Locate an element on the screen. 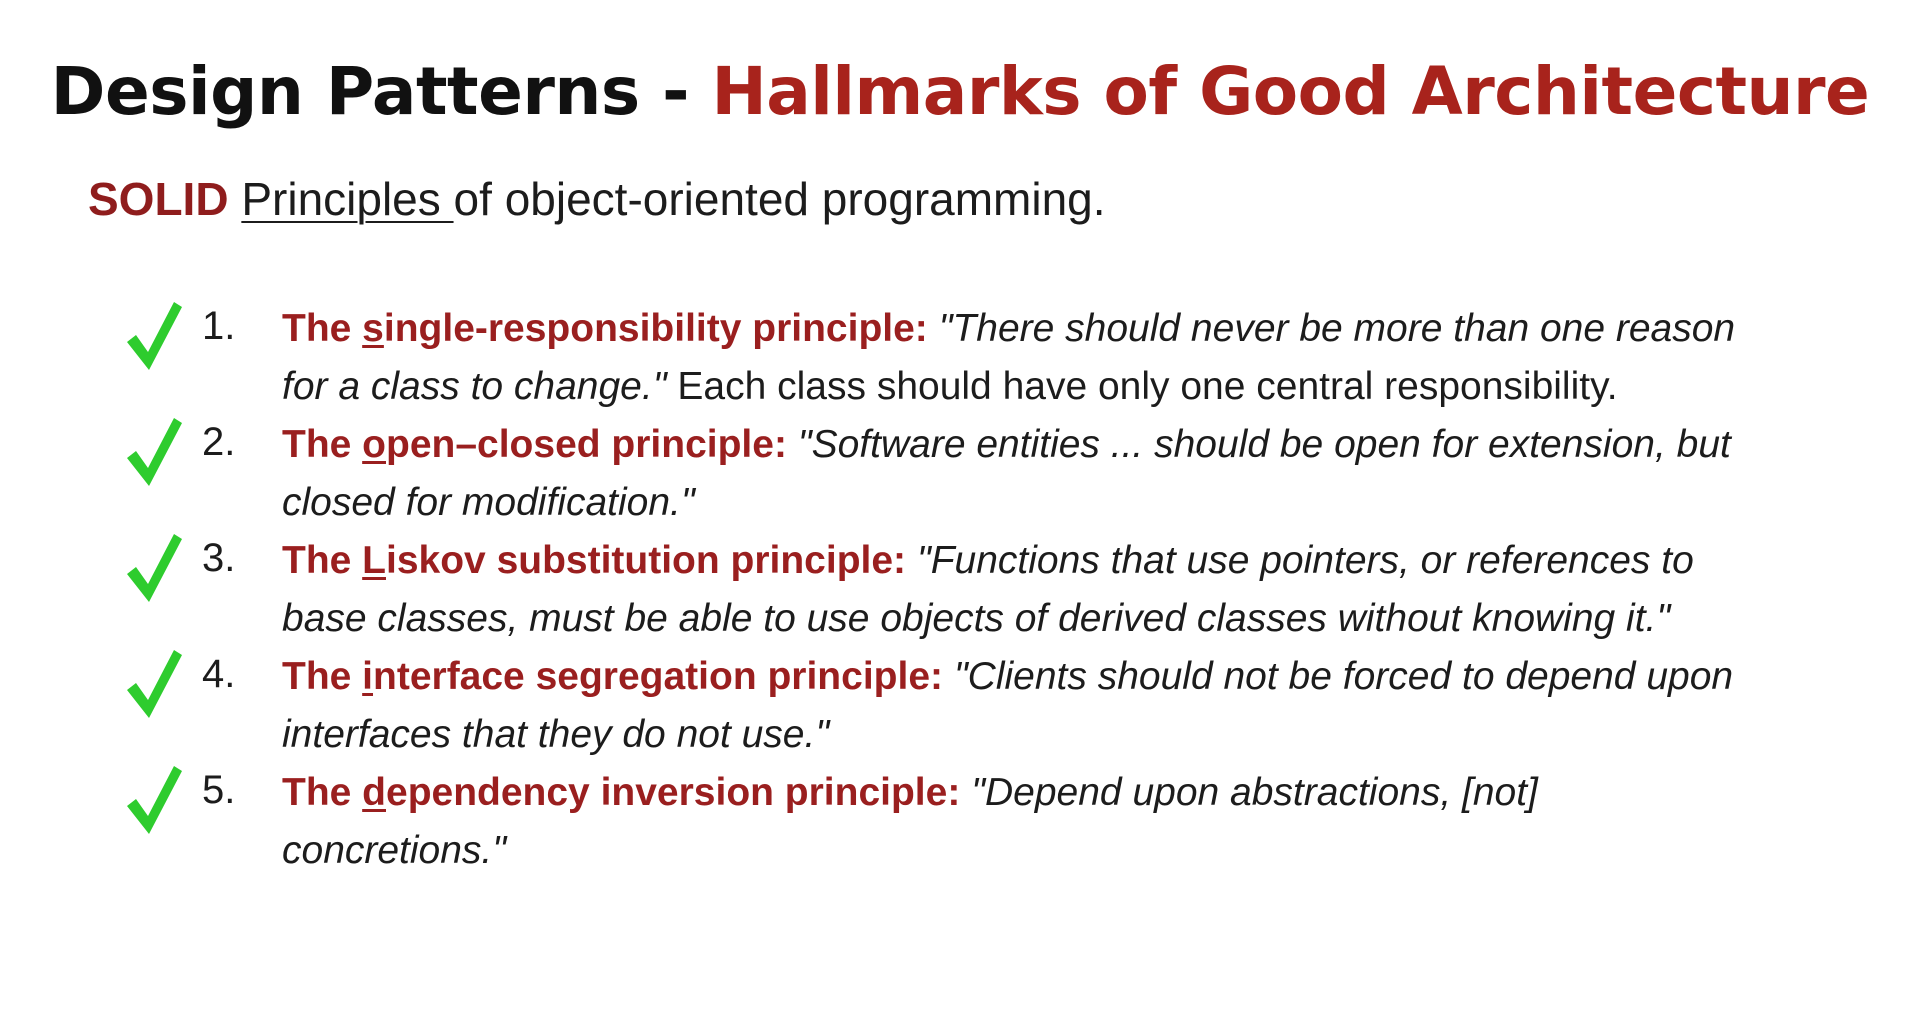  item-number: 4. is located at coordinates (219, 674).